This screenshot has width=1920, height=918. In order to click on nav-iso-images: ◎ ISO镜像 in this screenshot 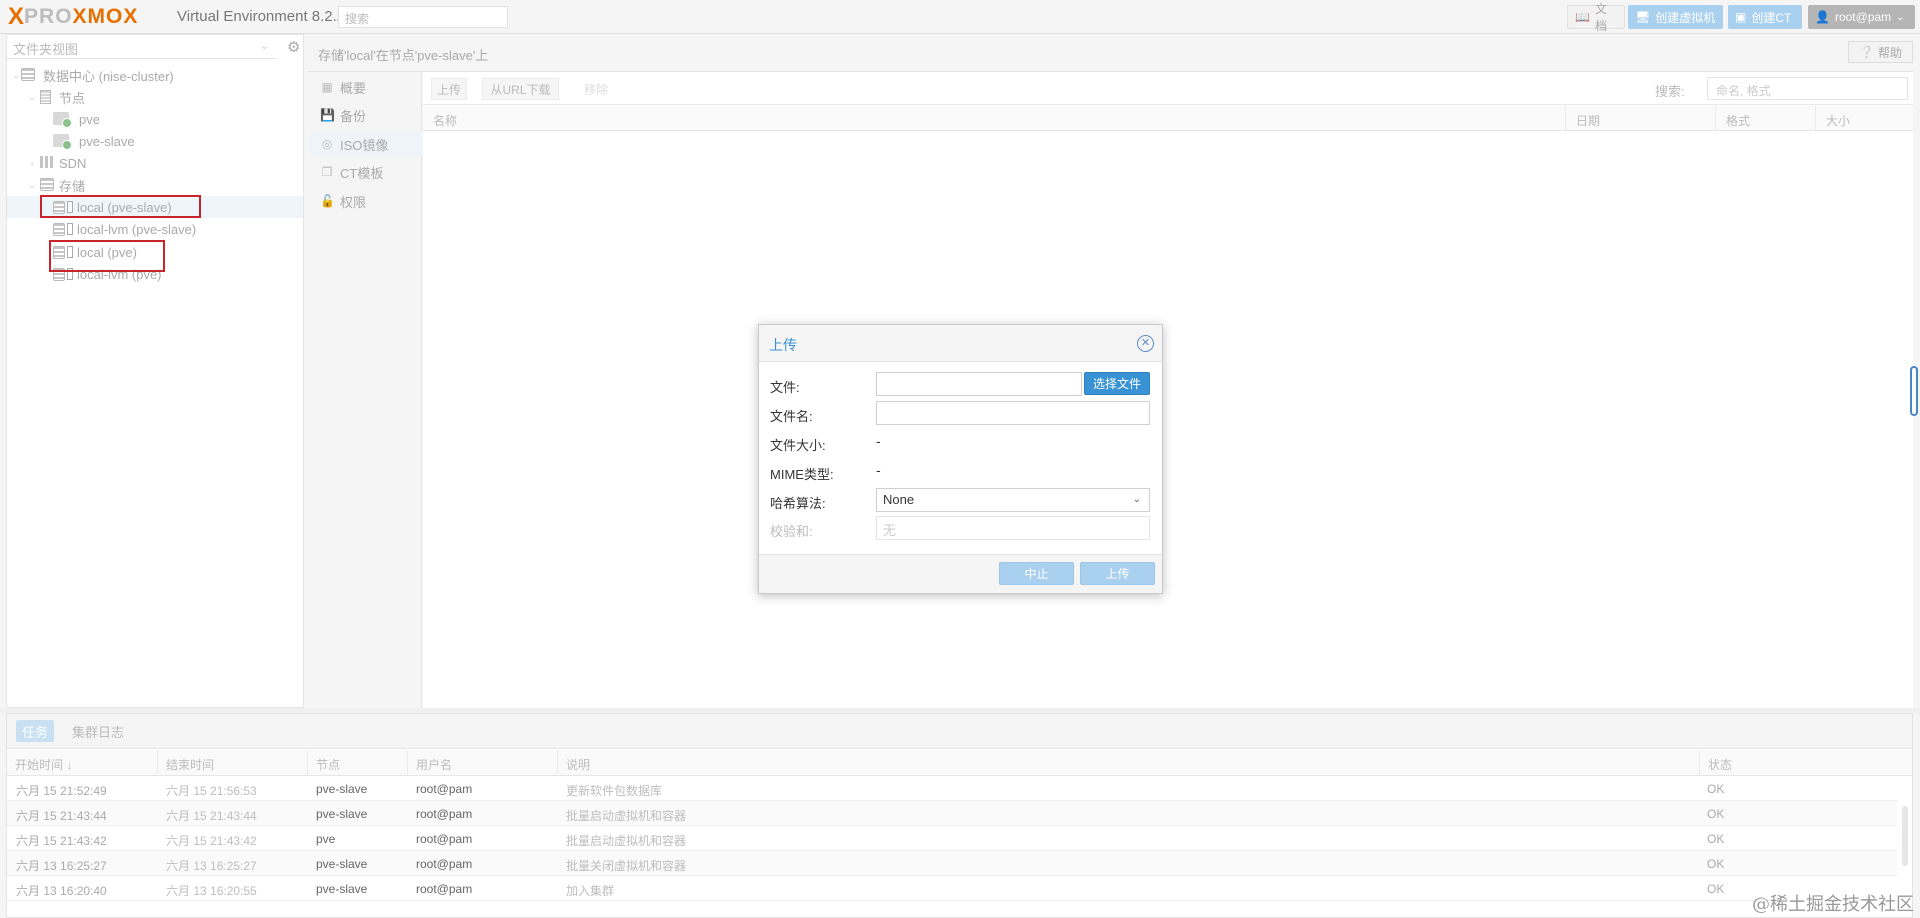, I will do `click(366, 144)`.